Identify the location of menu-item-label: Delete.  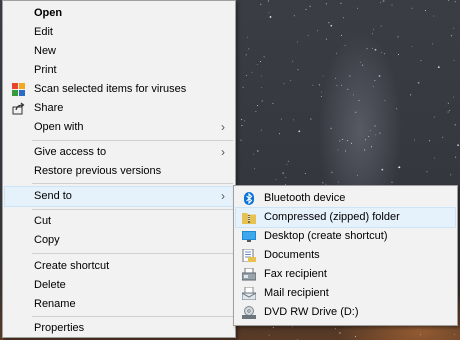
(50, 285).